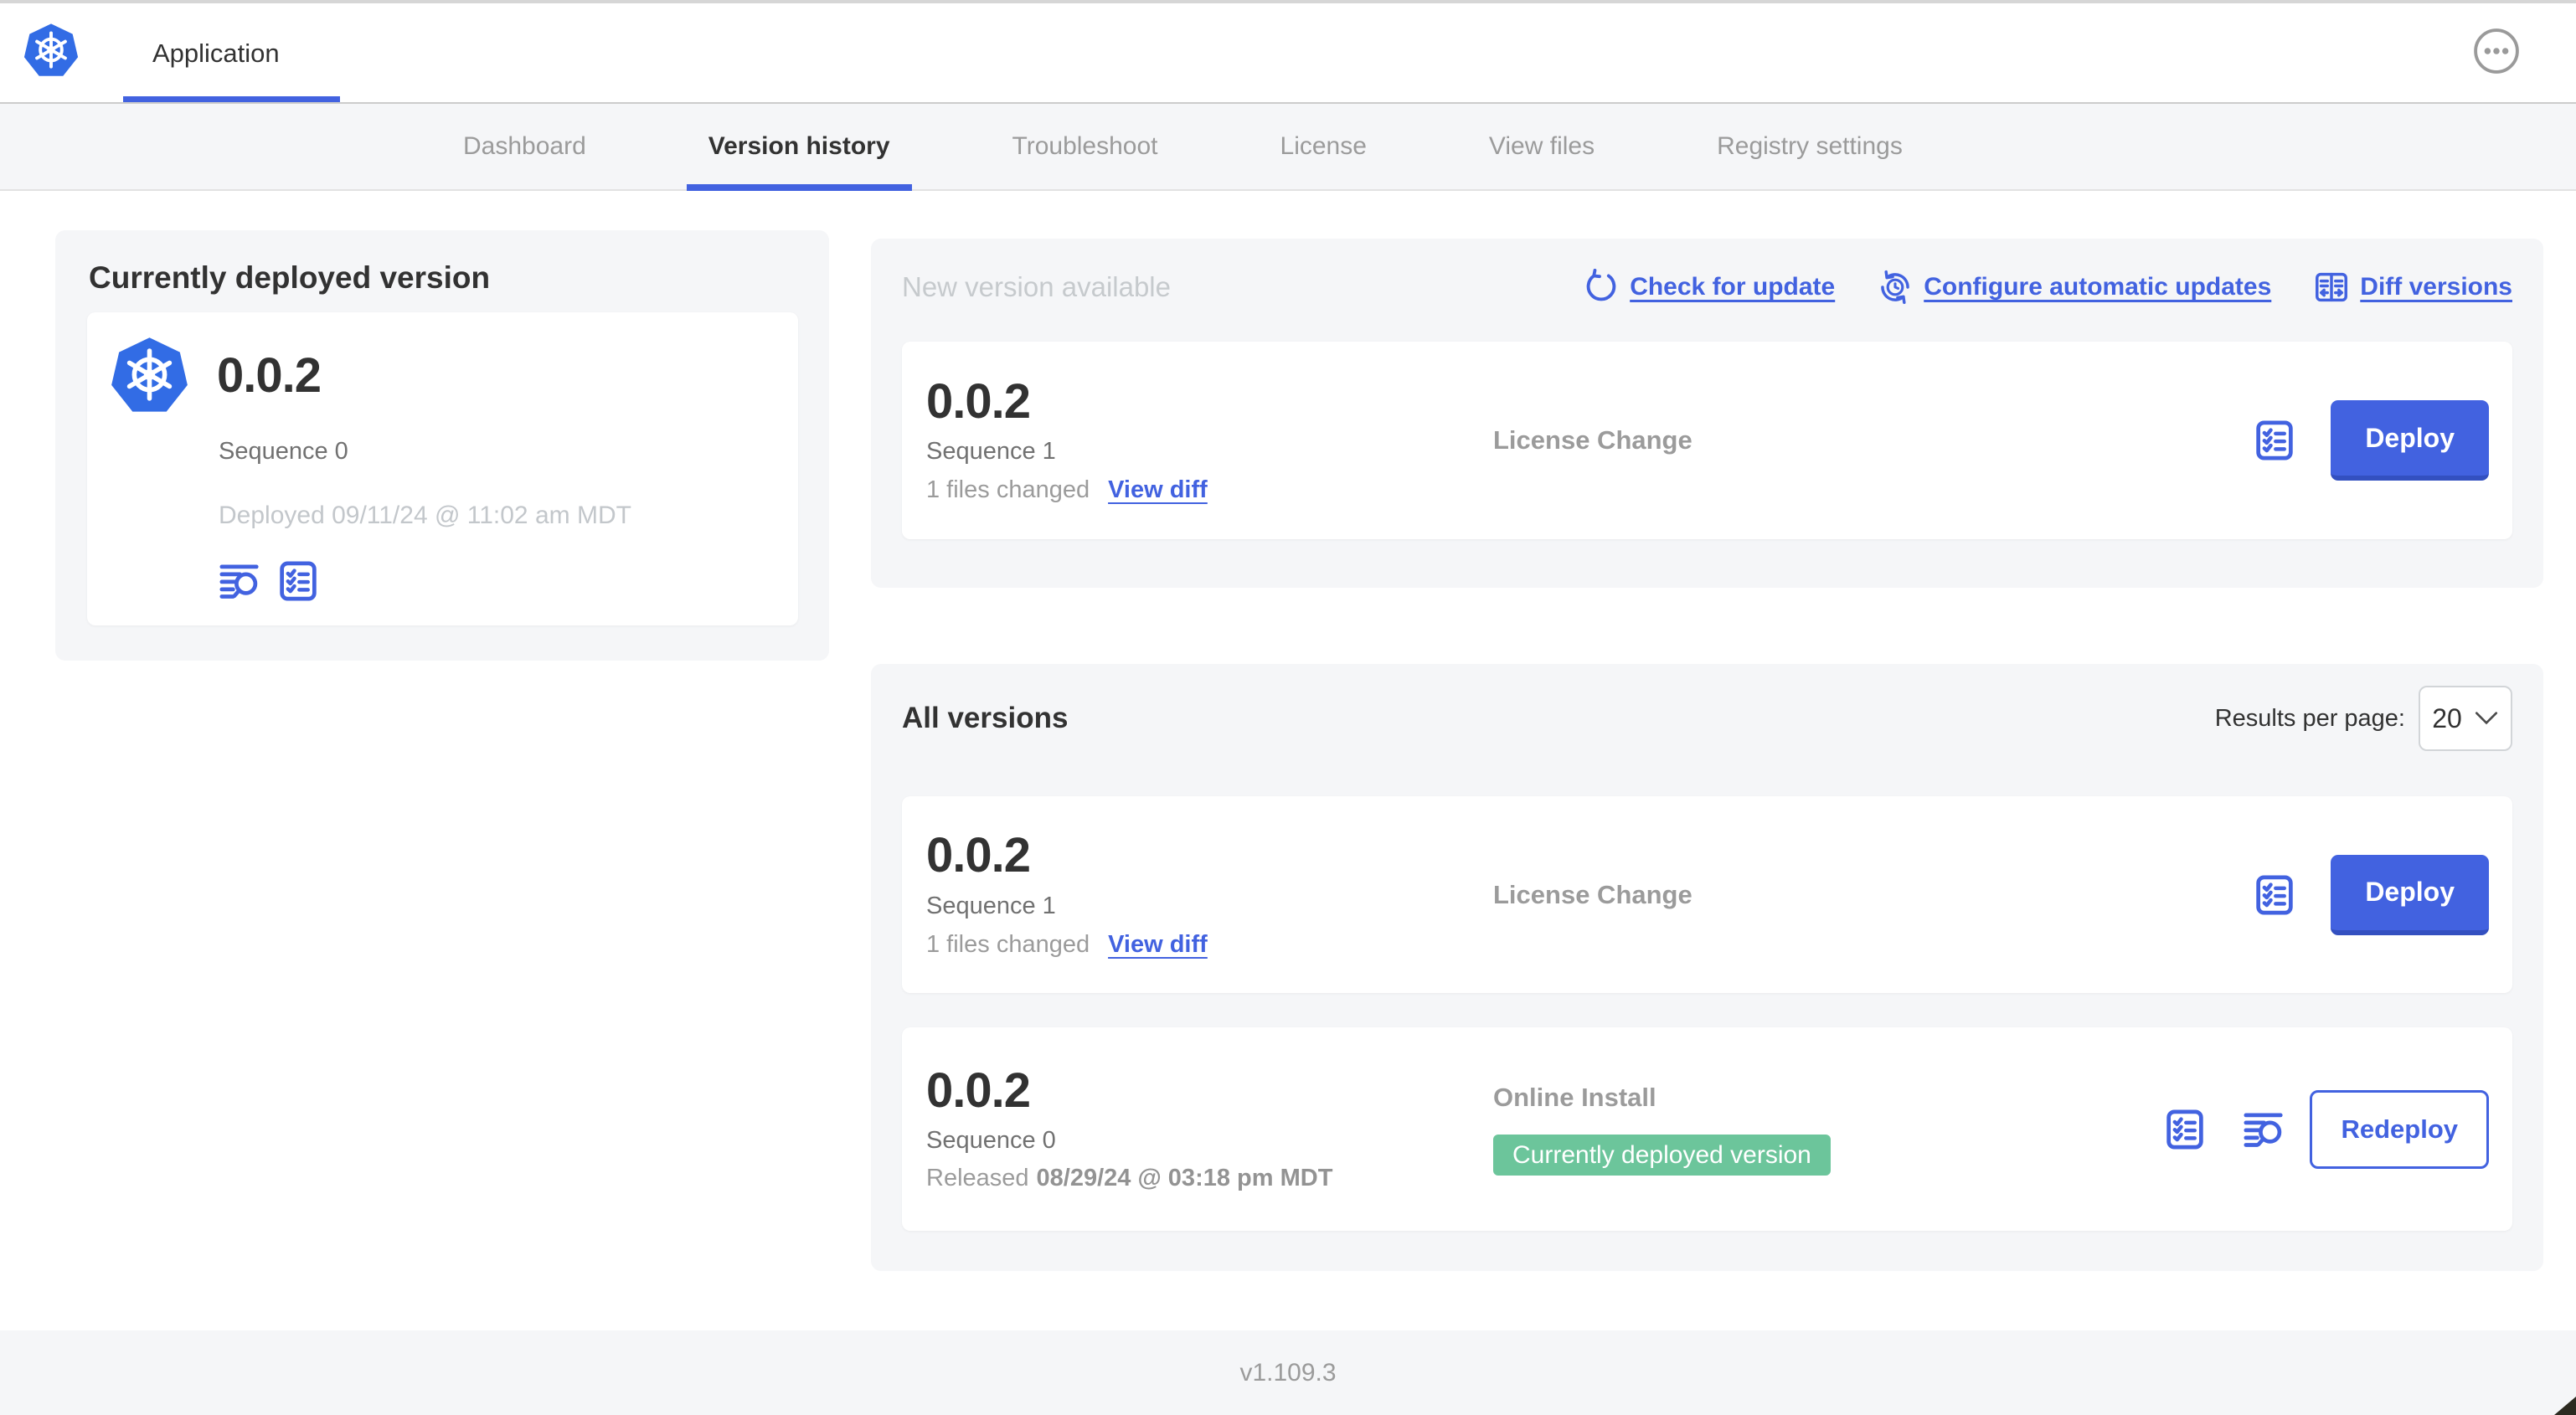 The width and height of the screenshot is (2576, 1415). Describe the element at coordinates (2309, 718) in the screenshot. I see `results-per-page-label: Results per page:` at that location.